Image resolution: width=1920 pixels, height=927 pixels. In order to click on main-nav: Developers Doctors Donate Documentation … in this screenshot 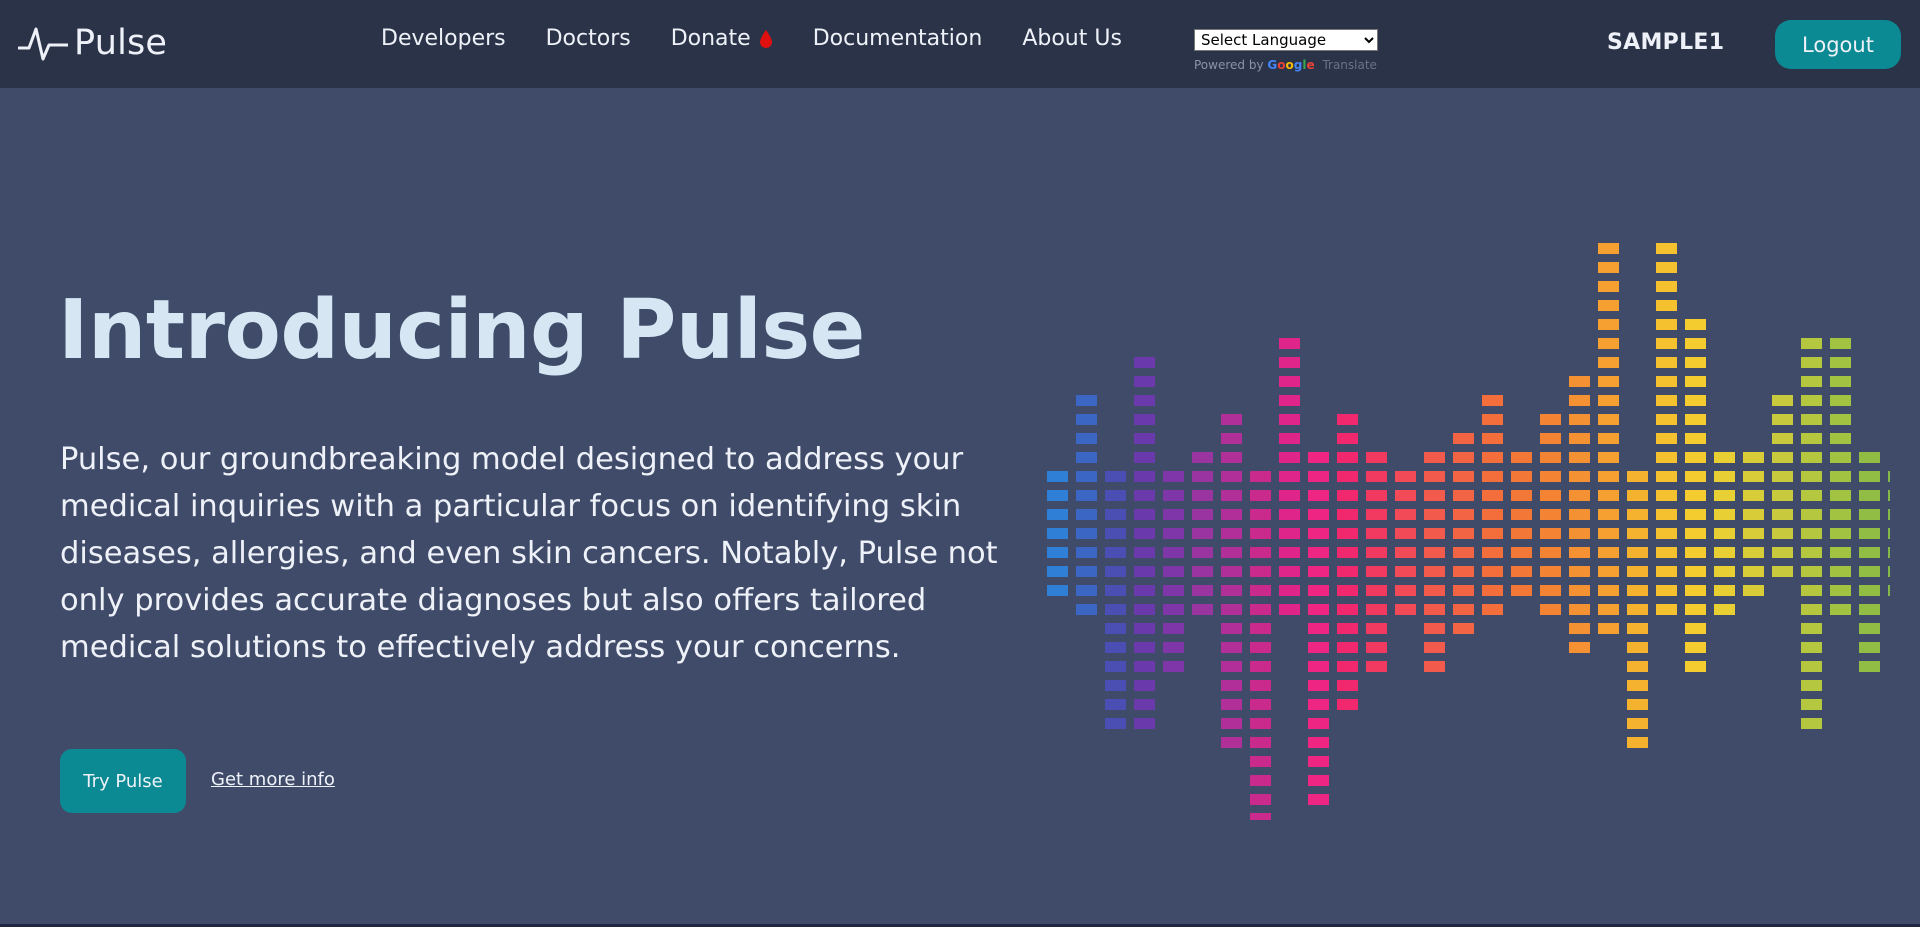, I will do `click(771, 38)`.